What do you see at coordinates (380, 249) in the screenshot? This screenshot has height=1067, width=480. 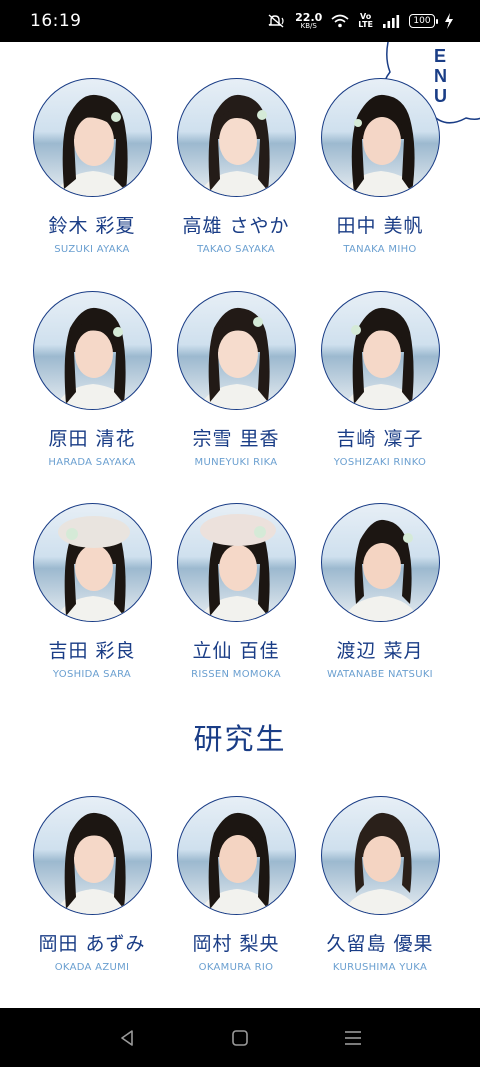 I see `member-name-en: TANAKA MIHO` at bounding box center [380, 249].